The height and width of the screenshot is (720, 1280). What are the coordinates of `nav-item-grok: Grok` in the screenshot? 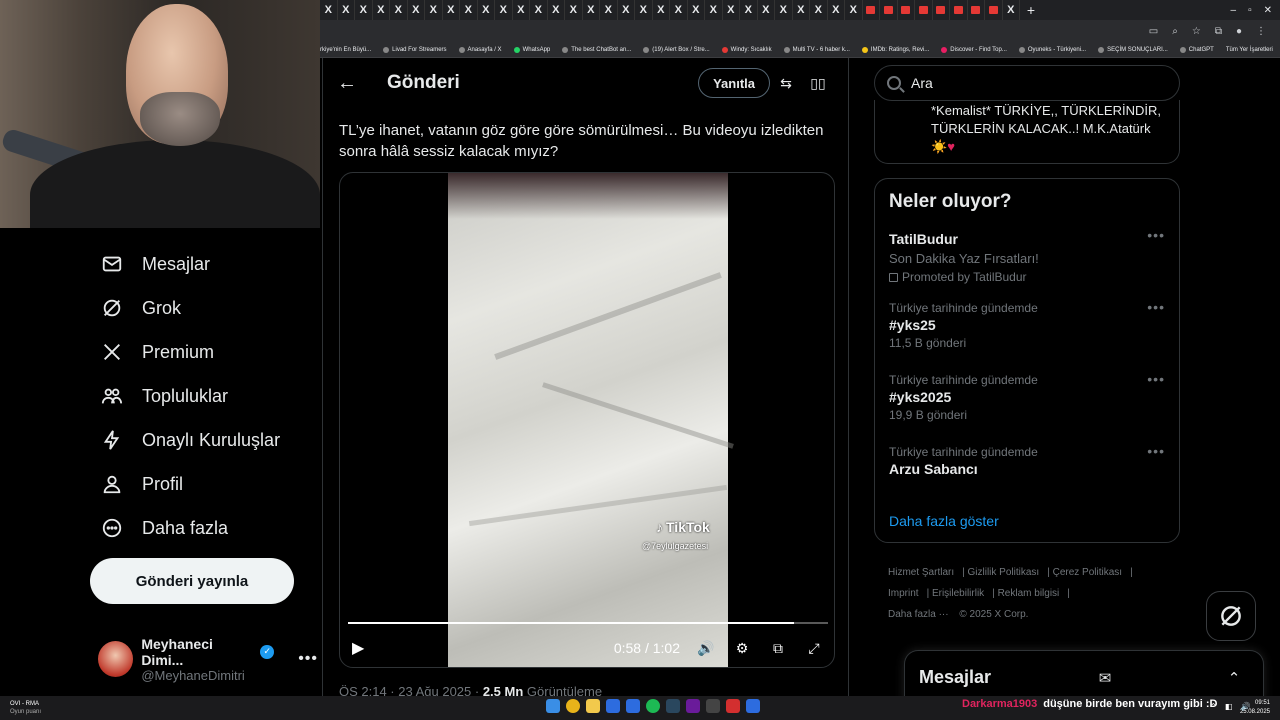 It's located at (203, 308).